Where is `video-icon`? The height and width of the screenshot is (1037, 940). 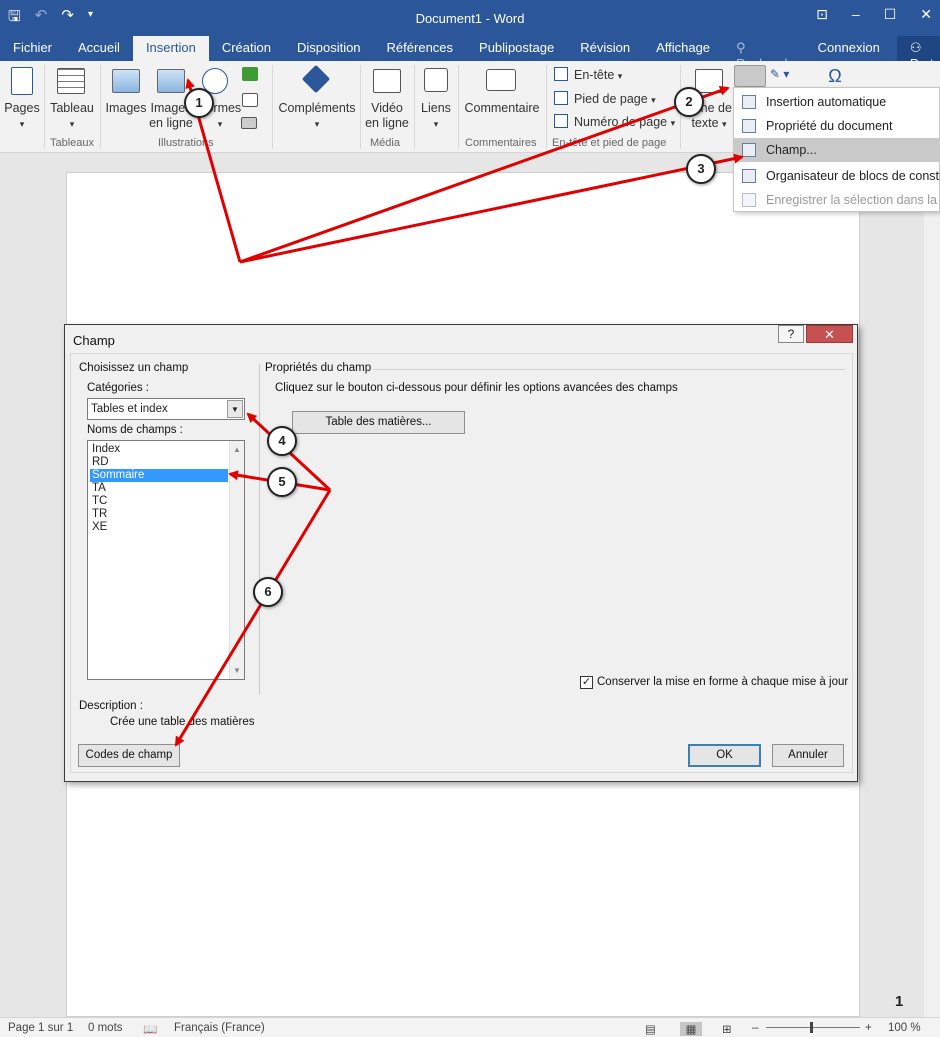
video-icon is located at coordinates (387, 81).